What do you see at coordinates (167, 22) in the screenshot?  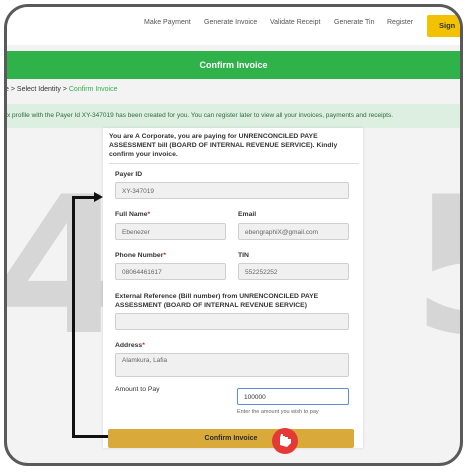 I see `nav-make-payment: Make Payment` at bounding box center [167, 22].